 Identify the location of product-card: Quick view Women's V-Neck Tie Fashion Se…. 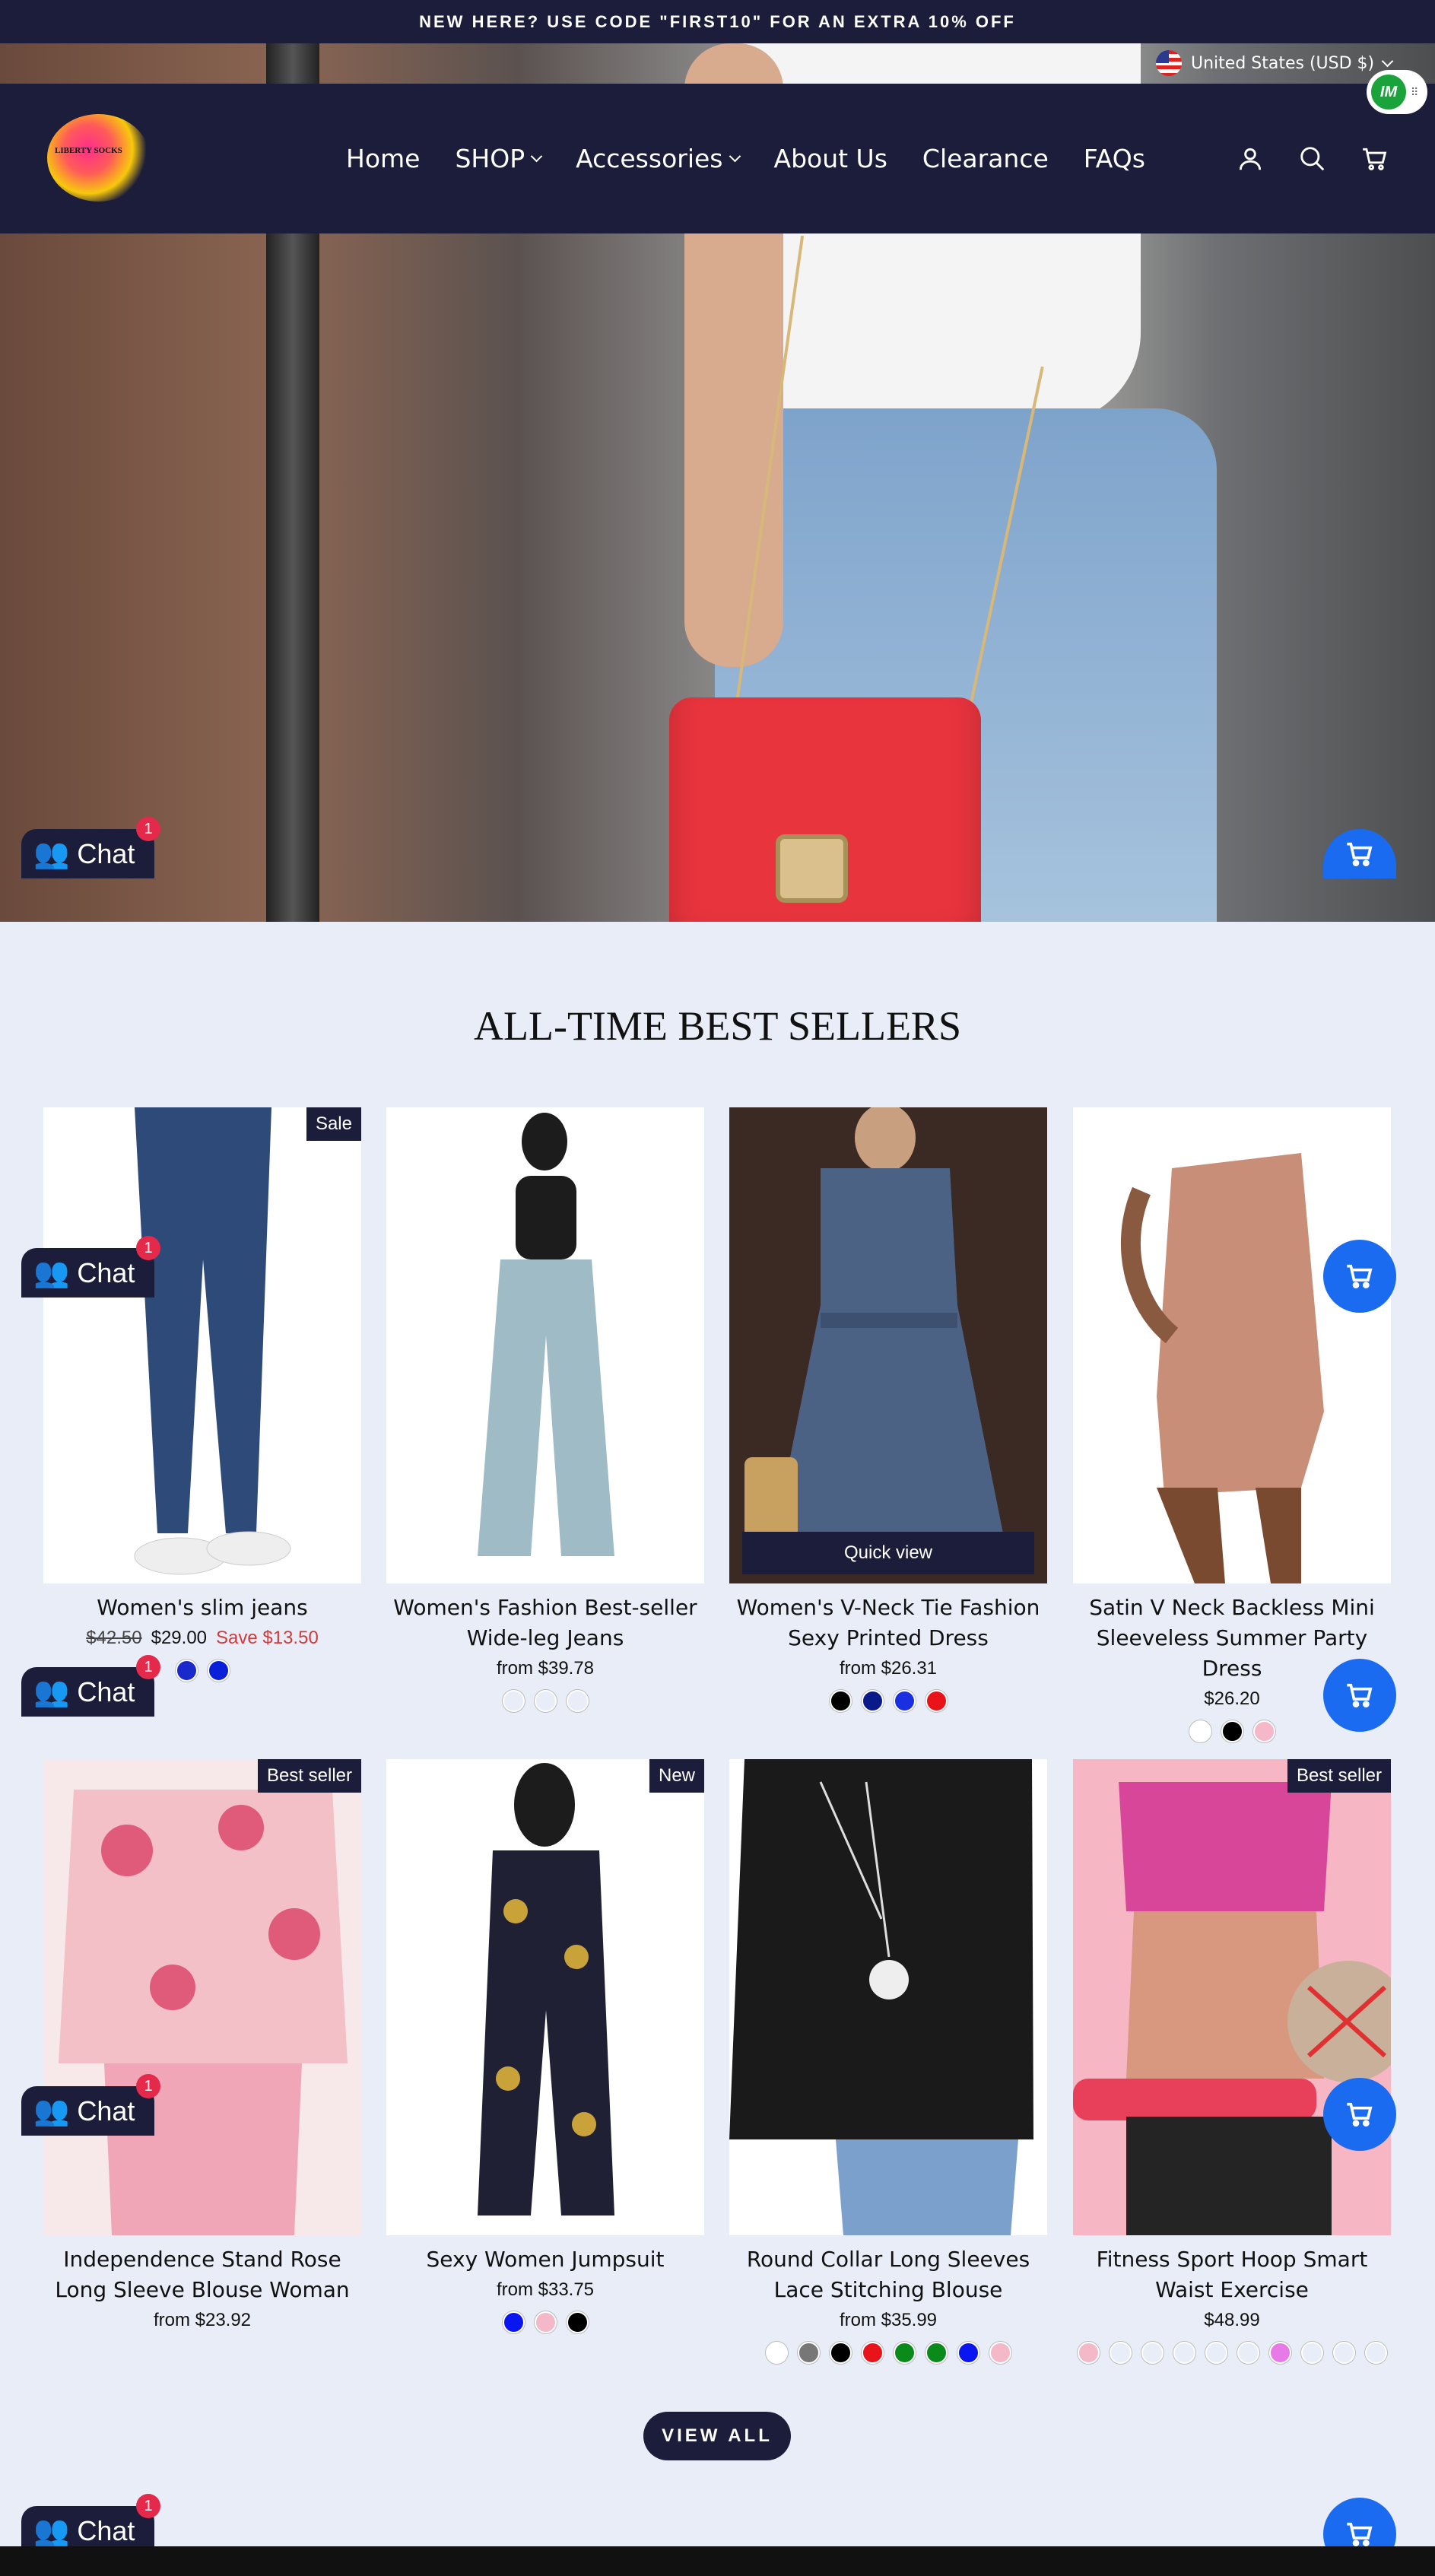
(888, 1409).